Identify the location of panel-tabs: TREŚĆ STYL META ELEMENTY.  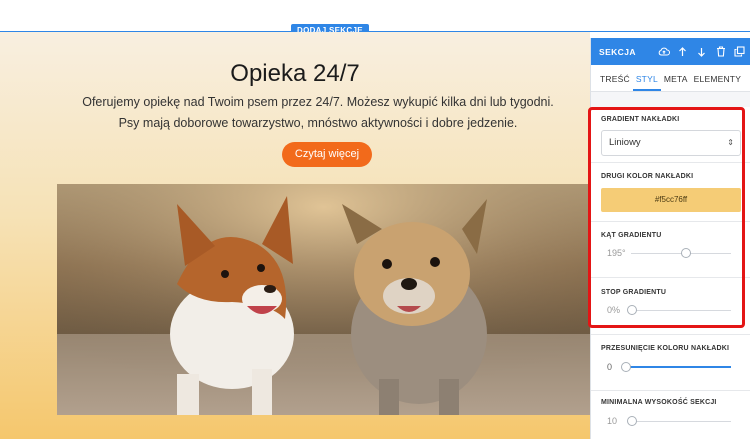
(670, 78).